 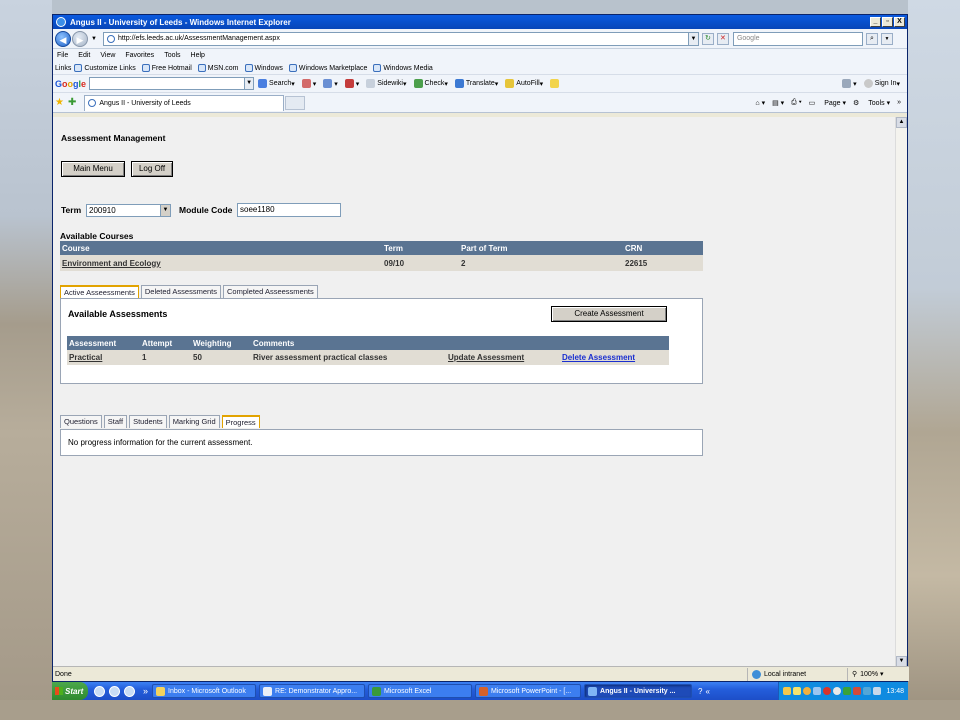 What do you see at coordinates (148, 421) in the screenshot?
I see `tab-students: Students` at bounding box center [148, 421].